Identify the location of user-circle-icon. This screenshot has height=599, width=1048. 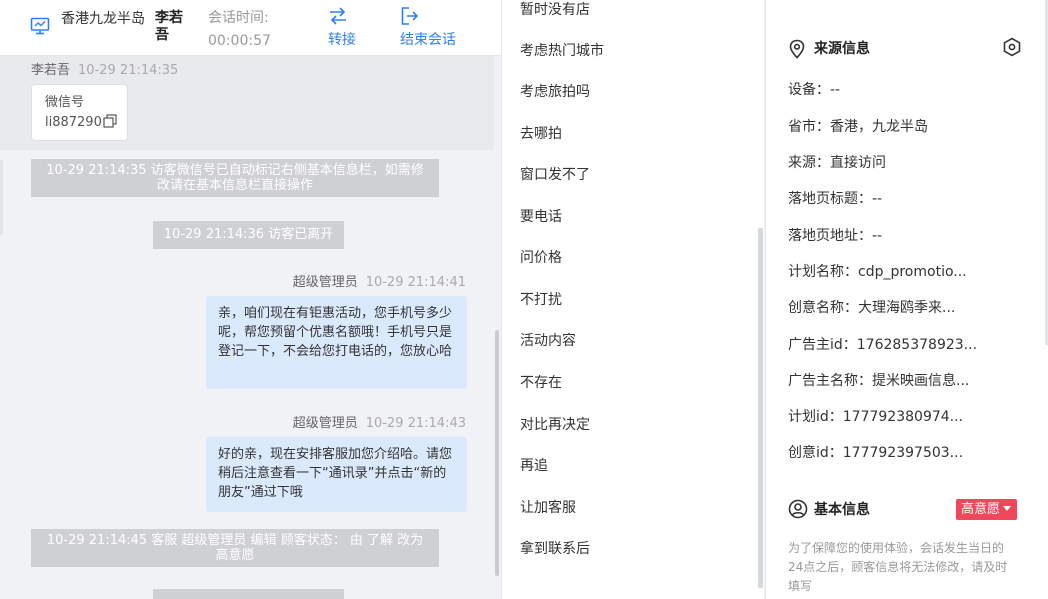
(798, 509).